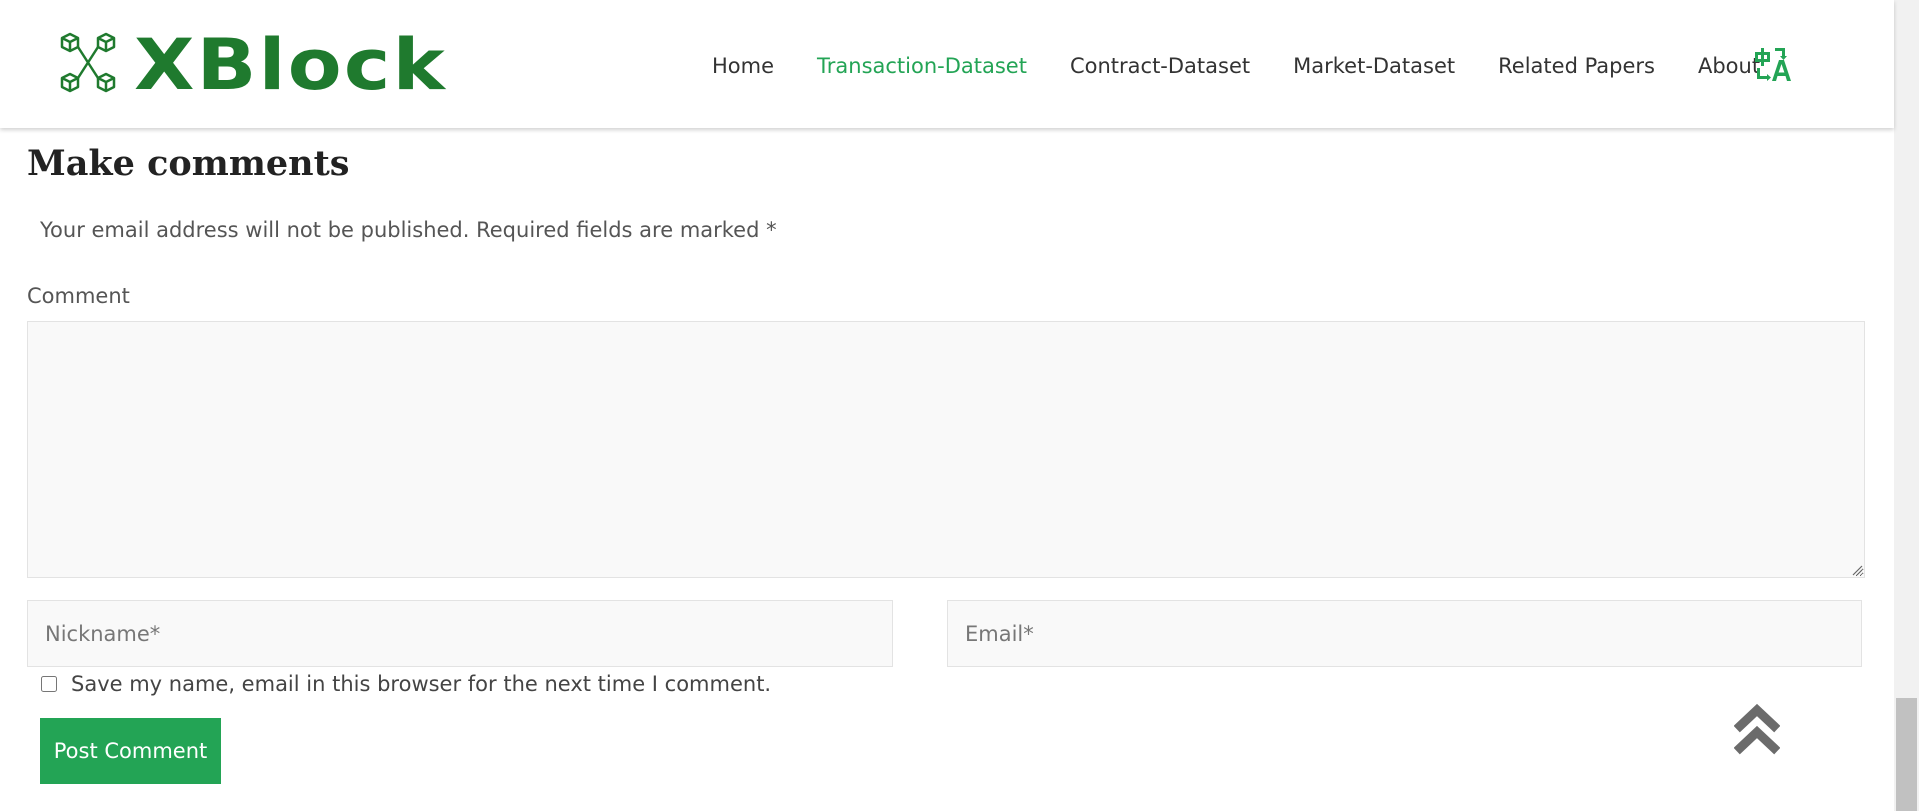 The height and width of the screenshot is (811, 1919). Describe the element at coordinates (291, 65) in the screenshot. I see `logo-text: XBlock` at that location.